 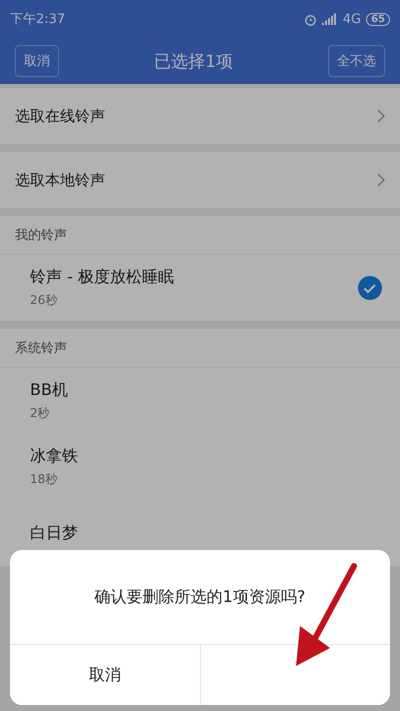 What do you see at coordinates (200, 401) in the screenshot?
I see `ringtone-item: BB机 2秒` at bounding box center [200, 401].